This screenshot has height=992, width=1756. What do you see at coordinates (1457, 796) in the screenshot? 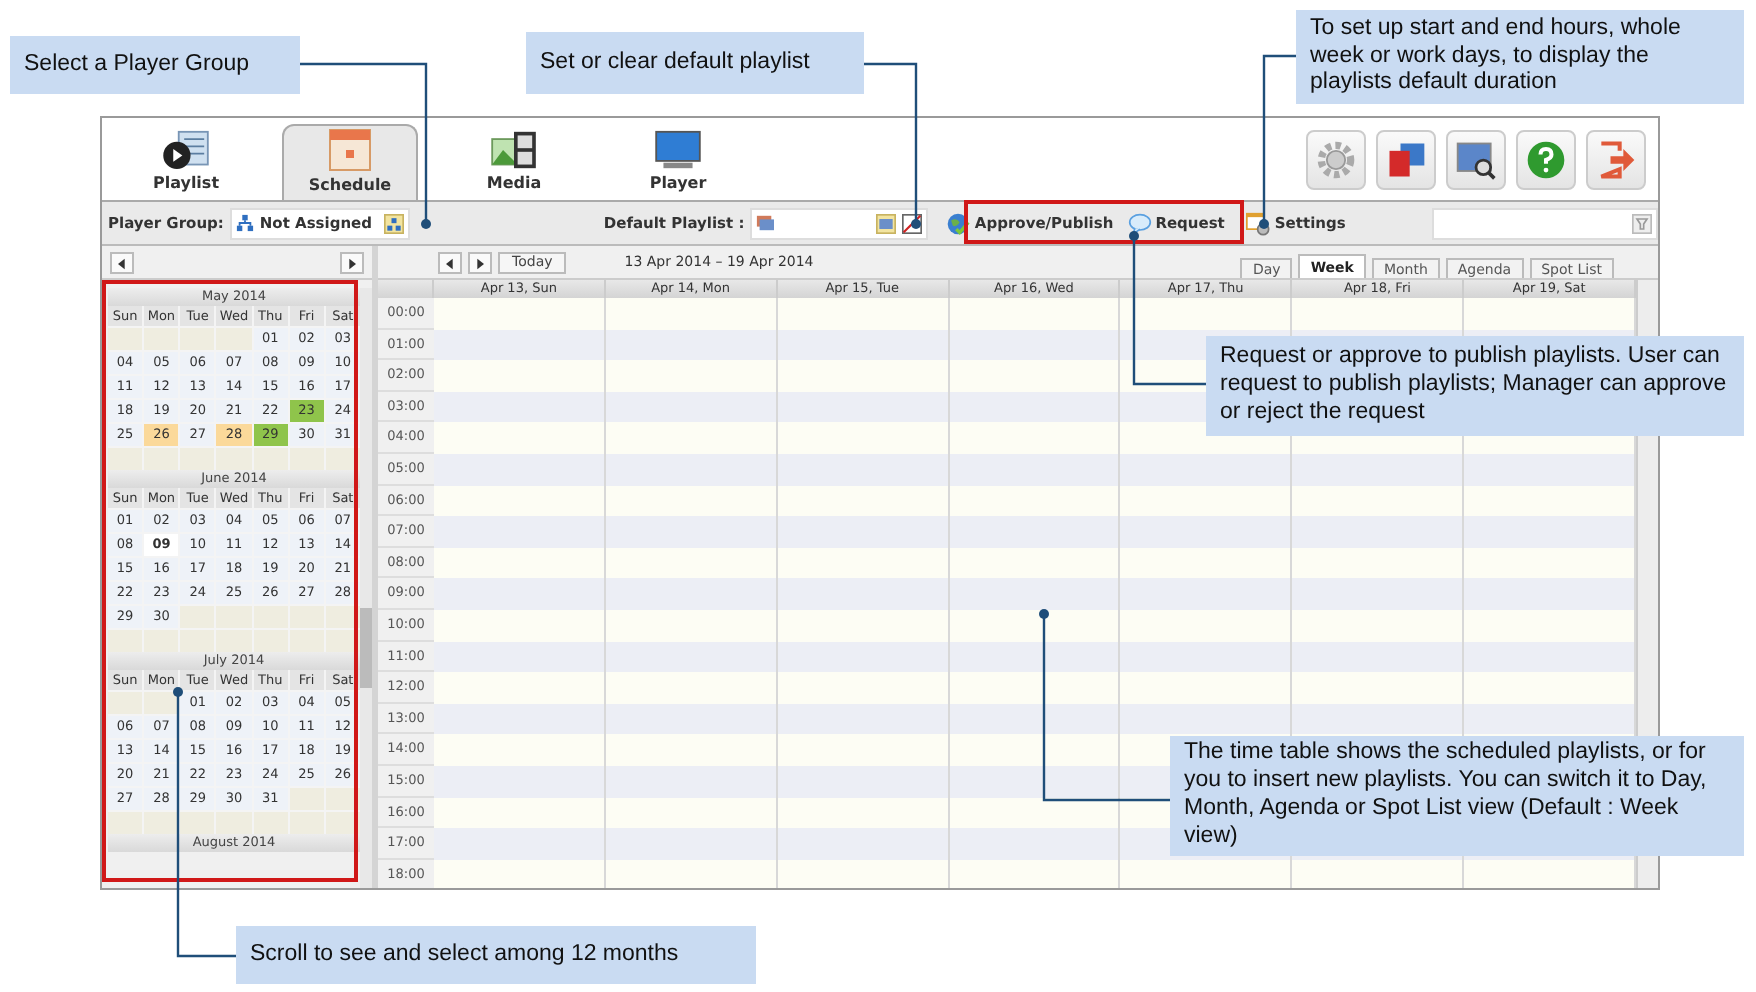
I see `callout-tooltip: The time table shows the scheduled playlists, or for you to insert new playlists. You can switch it to Day, Month, Agenda or Spot List view (Default : Week view)` at bounding box center [1457, 796].